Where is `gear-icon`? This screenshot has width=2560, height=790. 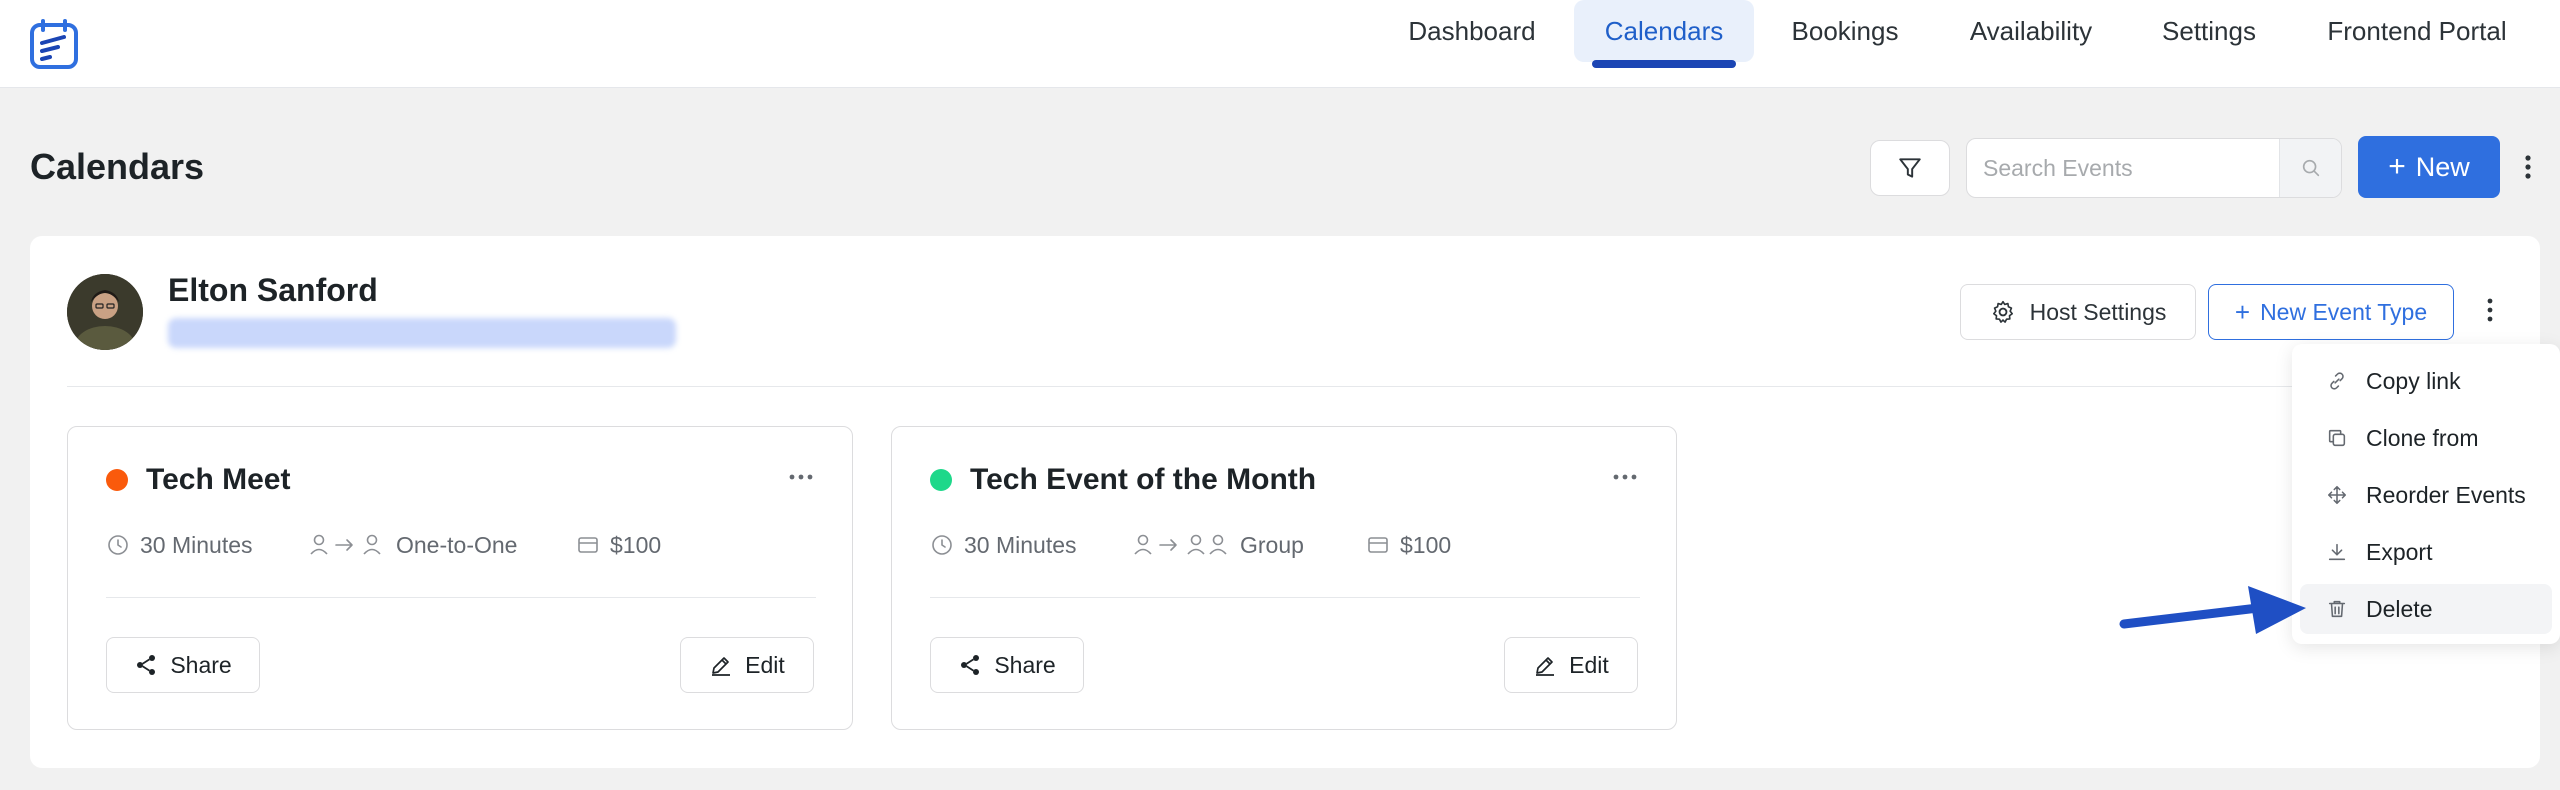 gear-icon is located at coordinates (2002, 311).